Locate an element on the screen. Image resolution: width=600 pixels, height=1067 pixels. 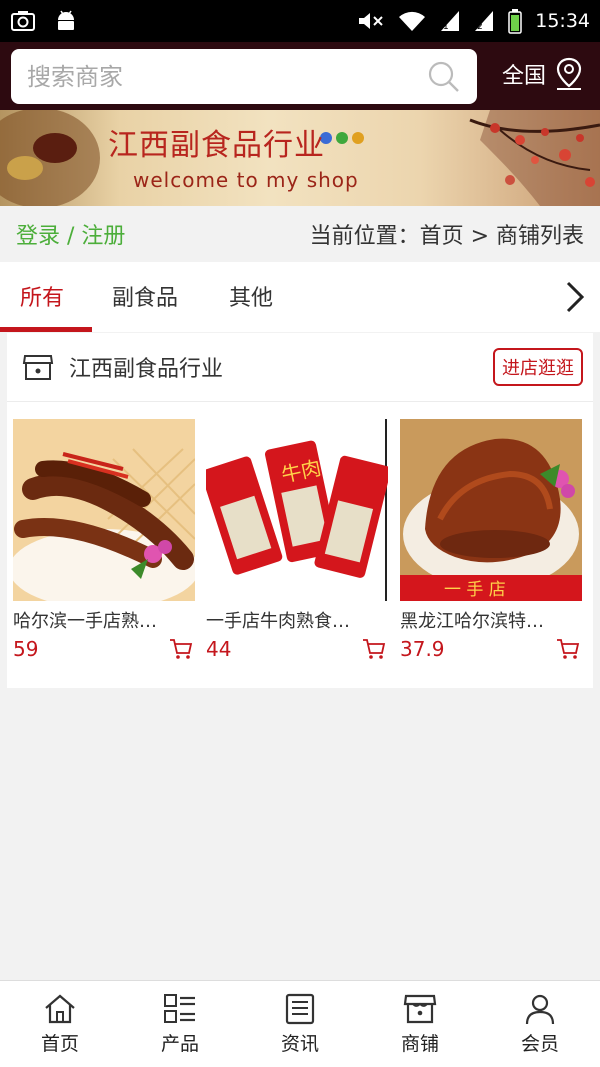
product-card: 哈尔滨一手店熟… 59 is located at coordinates (104, 540).